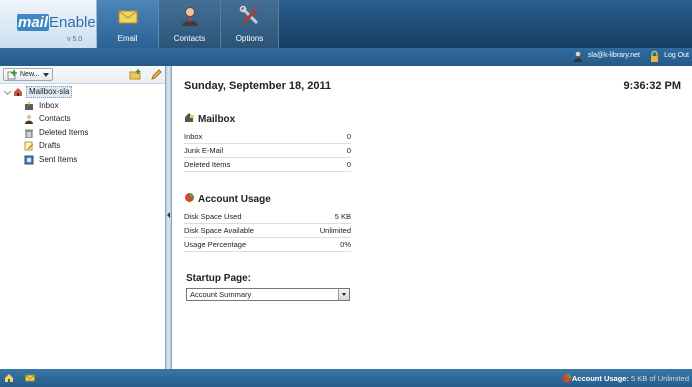 The image size is (692, 387). I want to click on pane-splitter, so click(169, 217).